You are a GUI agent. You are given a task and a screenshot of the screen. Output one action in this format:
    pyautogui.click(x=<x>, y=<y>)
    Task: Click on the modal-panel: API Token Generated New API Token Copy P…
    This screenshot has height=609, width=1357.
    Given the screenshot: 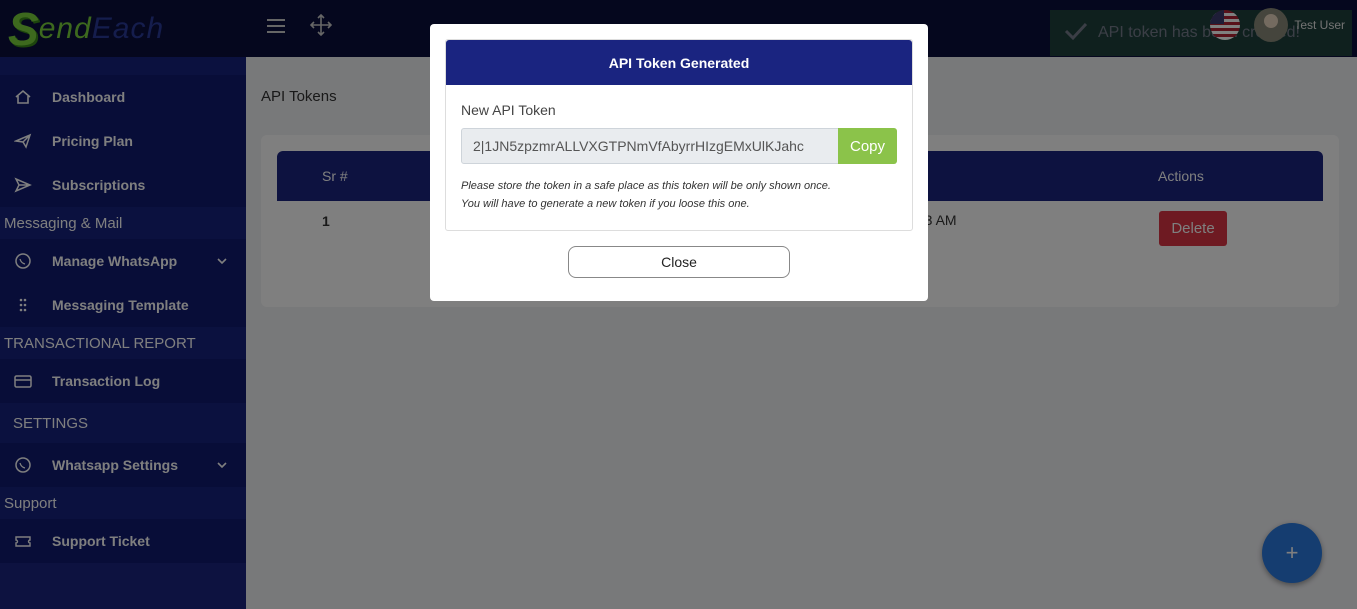 What is the action you would take?
    pyautogui.click(x=679, y=135)
    